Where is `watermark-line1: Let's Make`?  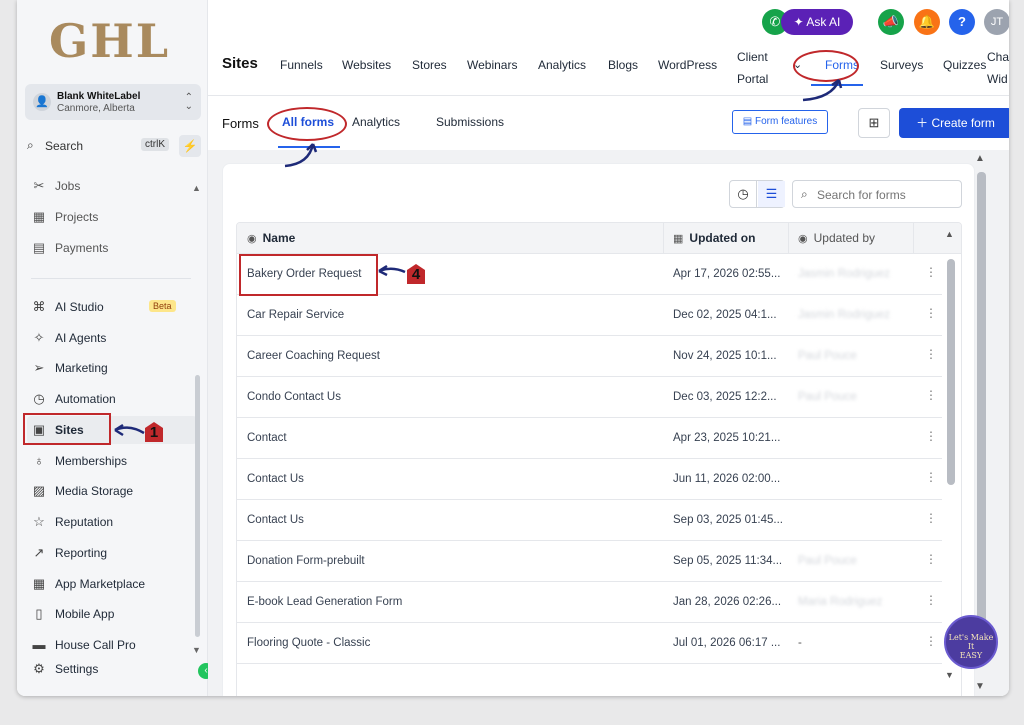
watermark-line1: Let's Make is located at coordinates (971, 637).